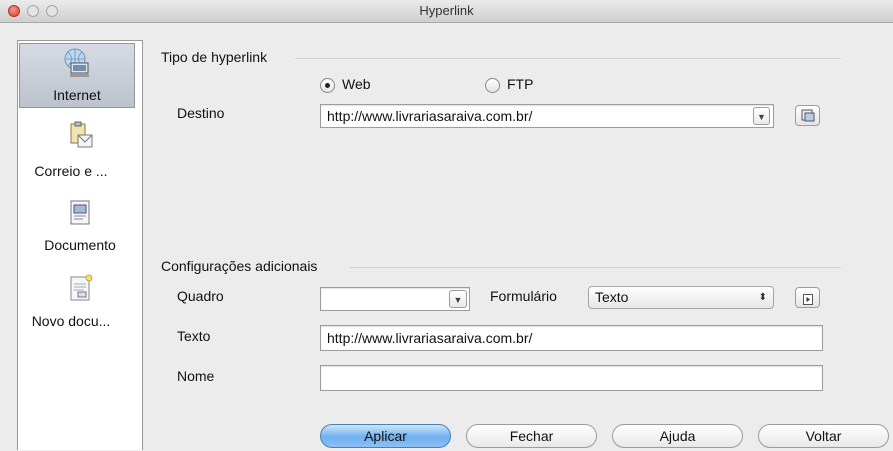  Describe the element at coordinates (681, 297) in the screenshot. I see `form-select: Texto ⬍` at that location.